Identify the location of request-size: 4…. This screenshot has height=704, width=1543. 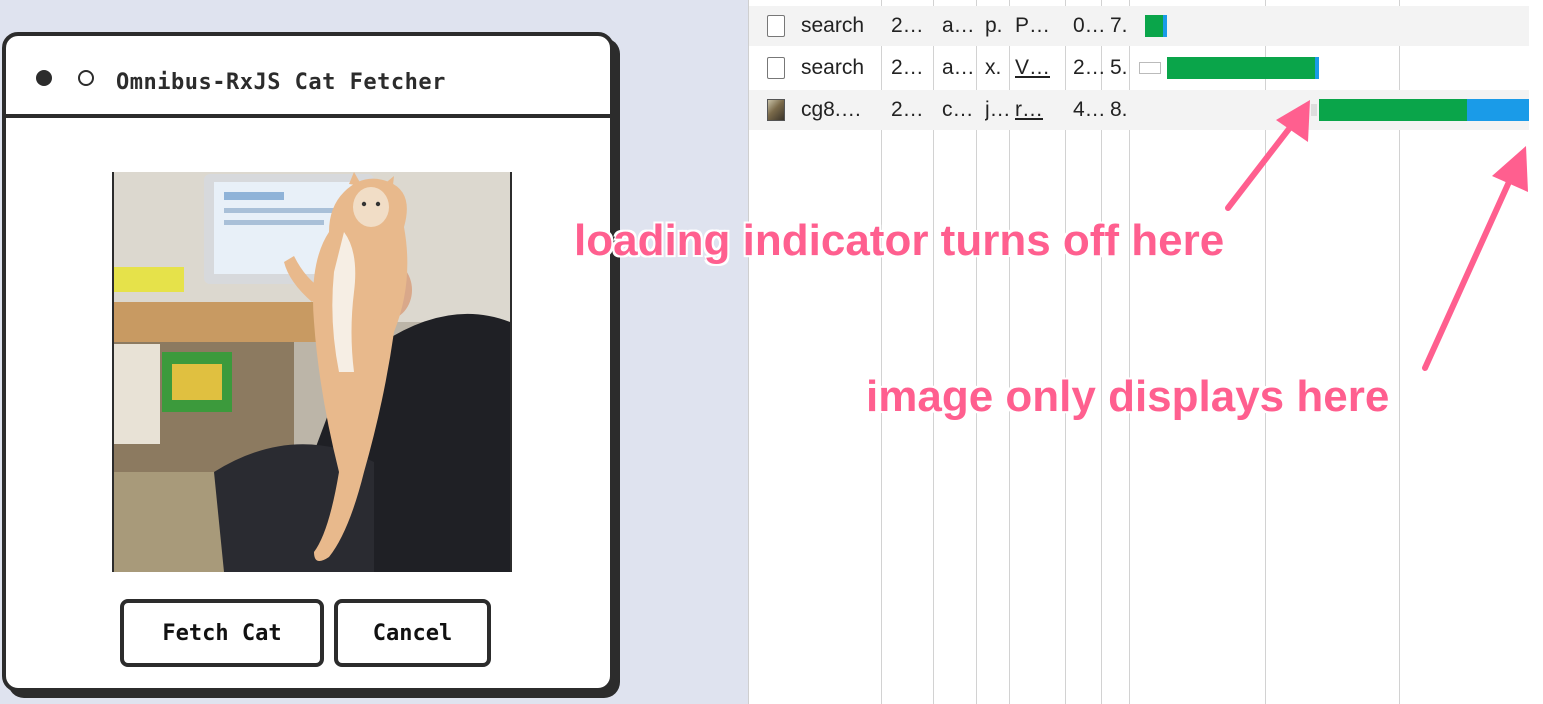
(1089, 109).